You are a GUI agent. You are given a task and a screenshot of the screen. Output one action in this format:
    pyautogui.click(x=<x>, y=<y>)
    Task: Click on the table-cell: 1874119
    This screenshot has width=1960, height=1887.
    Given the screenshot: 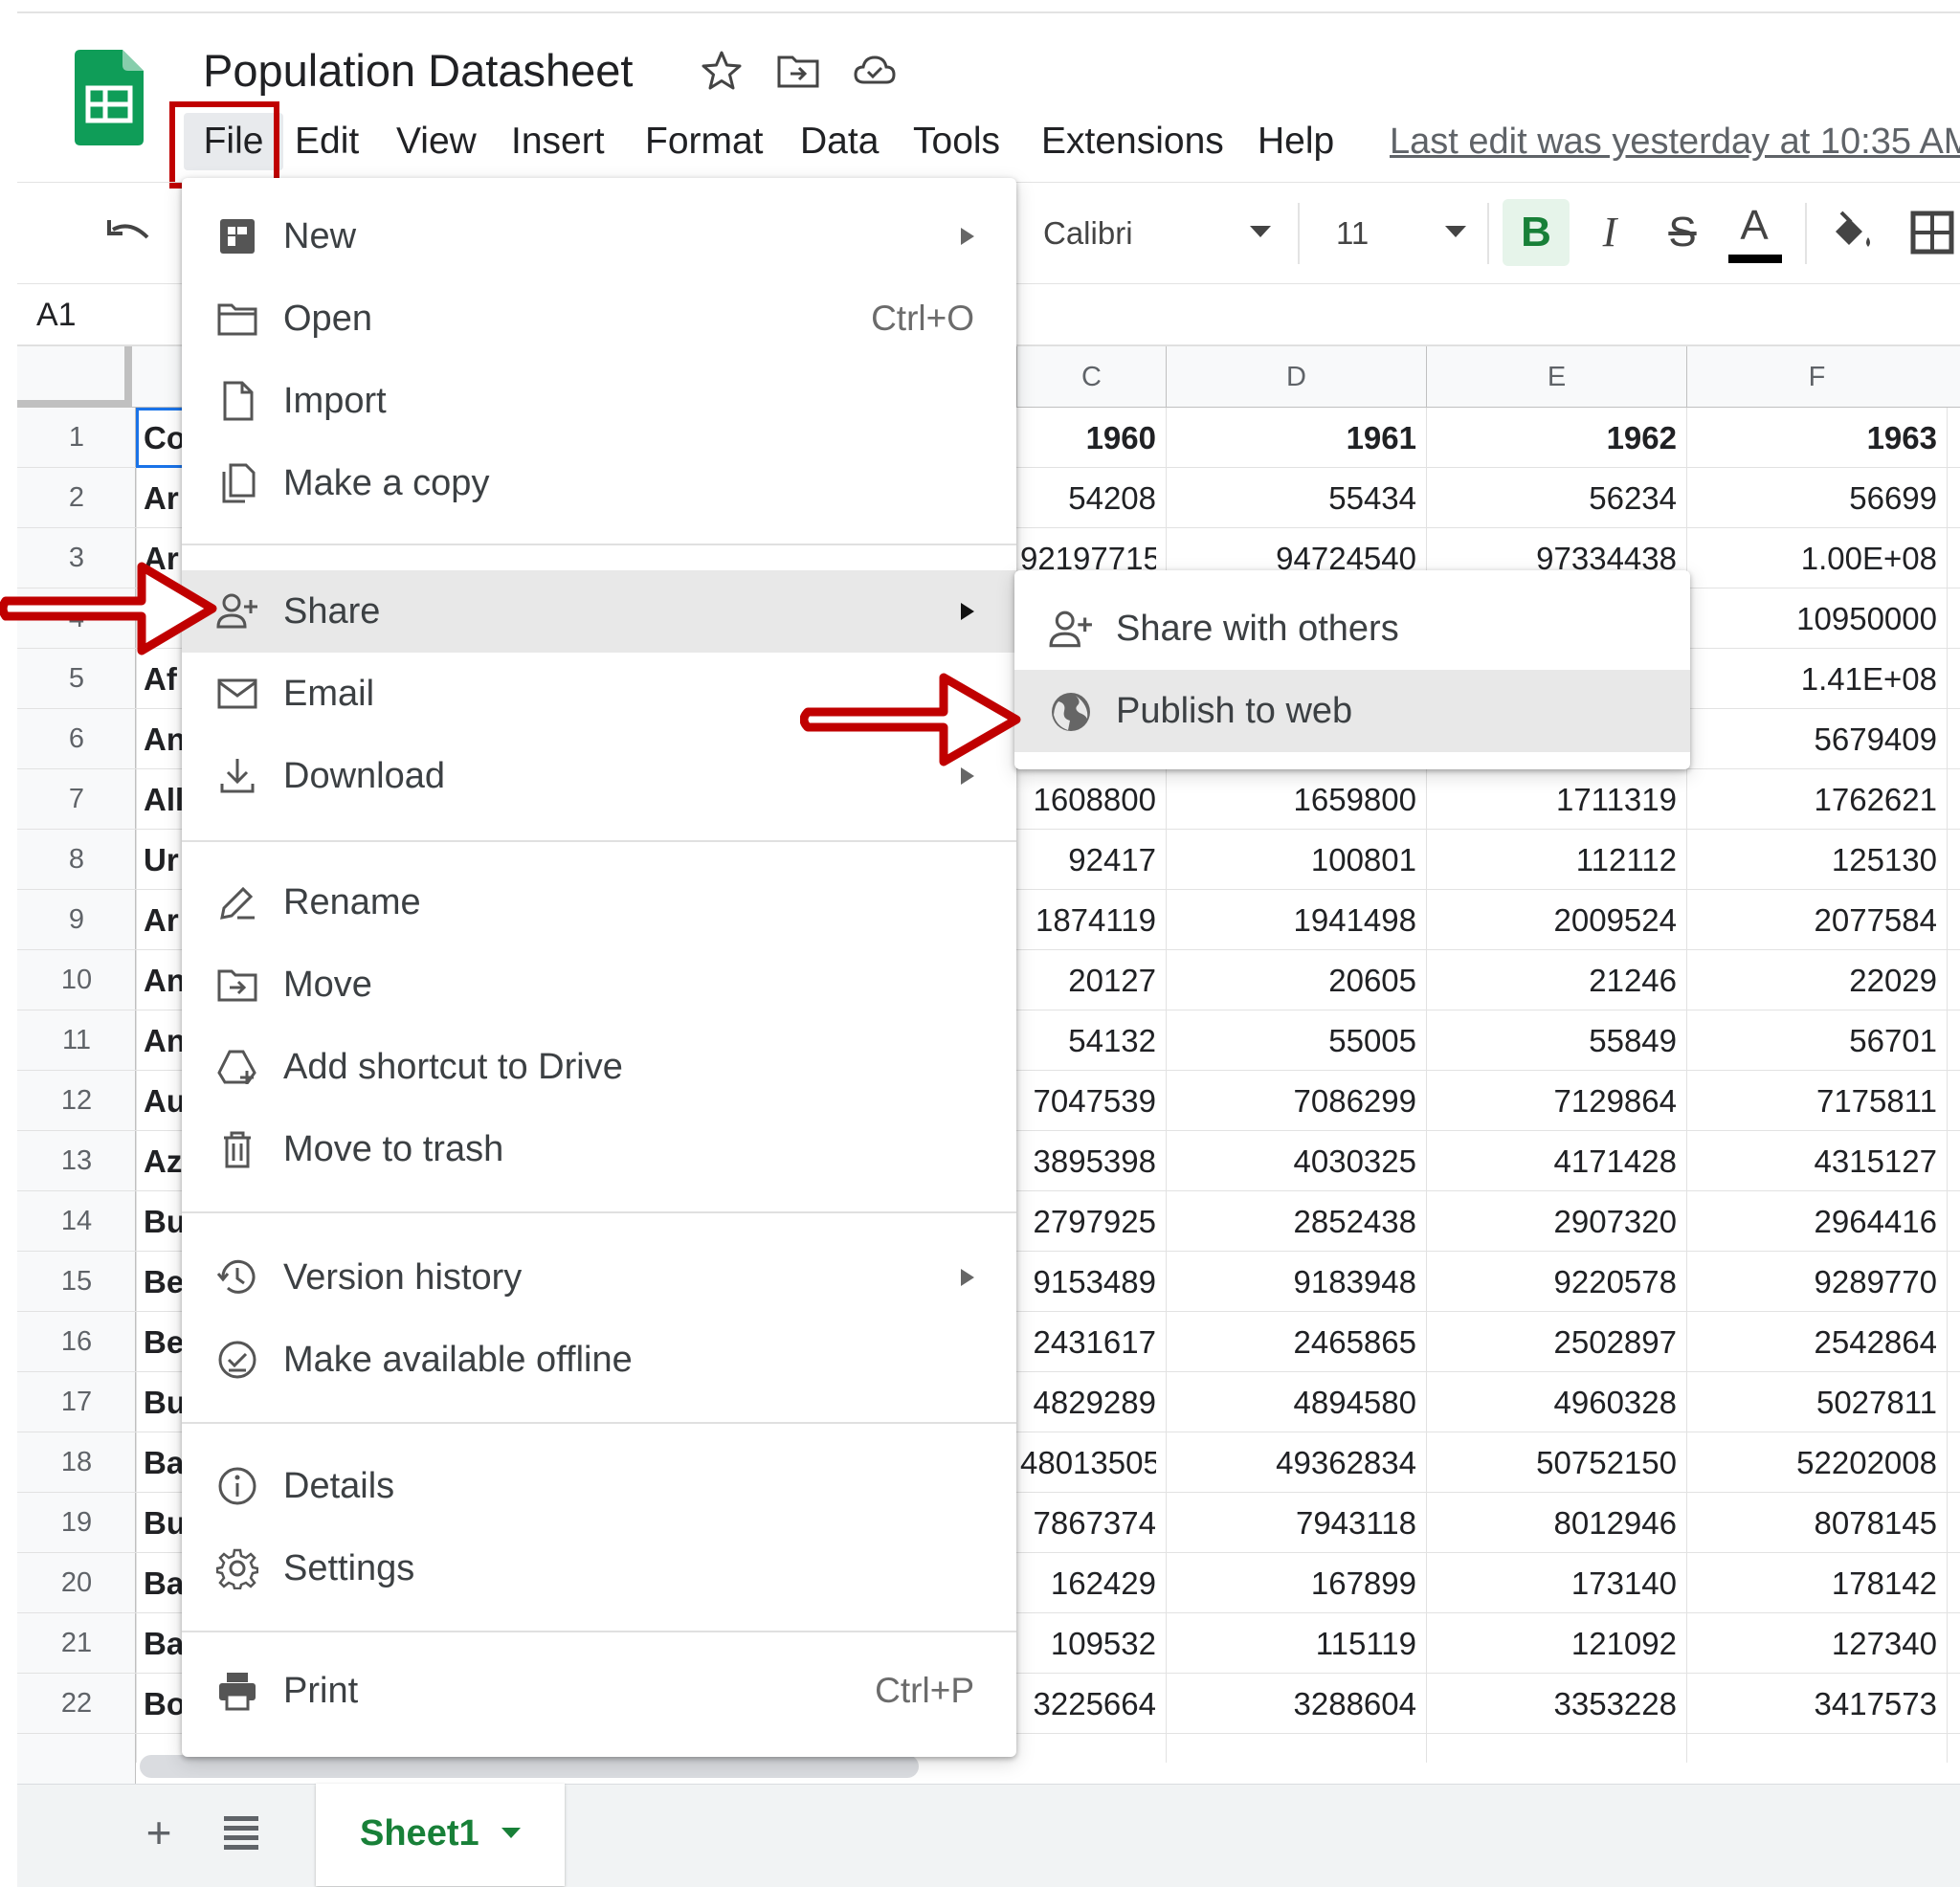 What is the action you would take?
    pyautogui.click(x=1088, y=920)
    